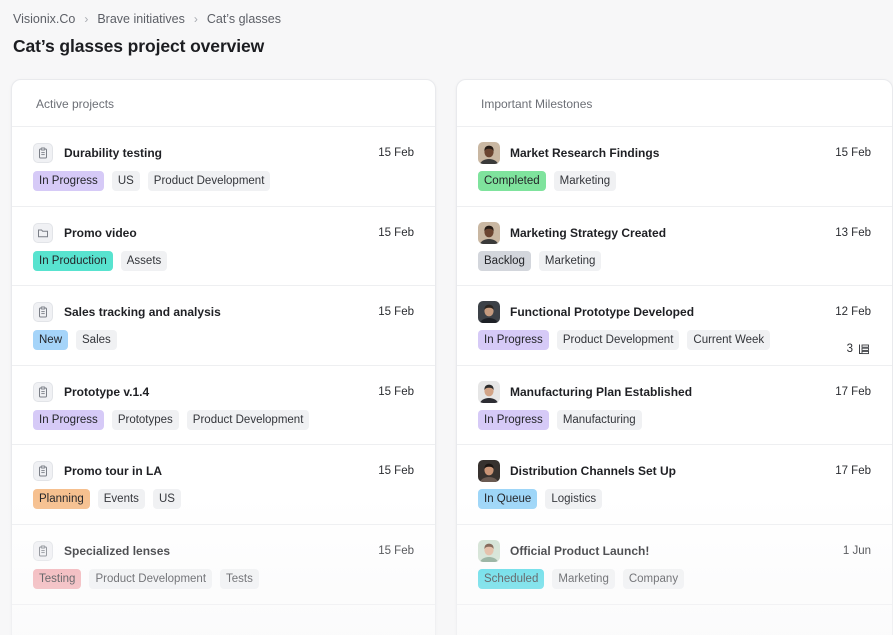  I want to click on breadcrumb-workspace: Visionix.Co, so click(44, 19).